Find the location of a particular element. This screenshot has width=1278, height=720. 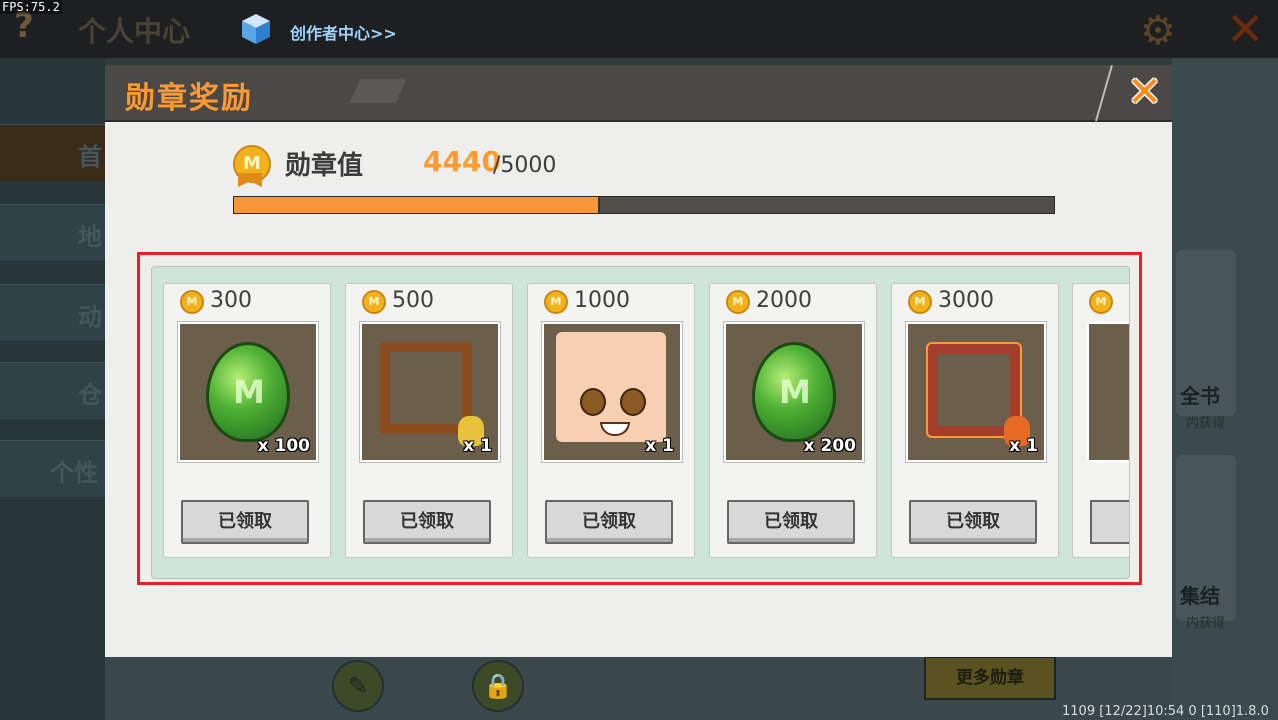

bg-nav-item: 动 is located at coordinates (52, 312).